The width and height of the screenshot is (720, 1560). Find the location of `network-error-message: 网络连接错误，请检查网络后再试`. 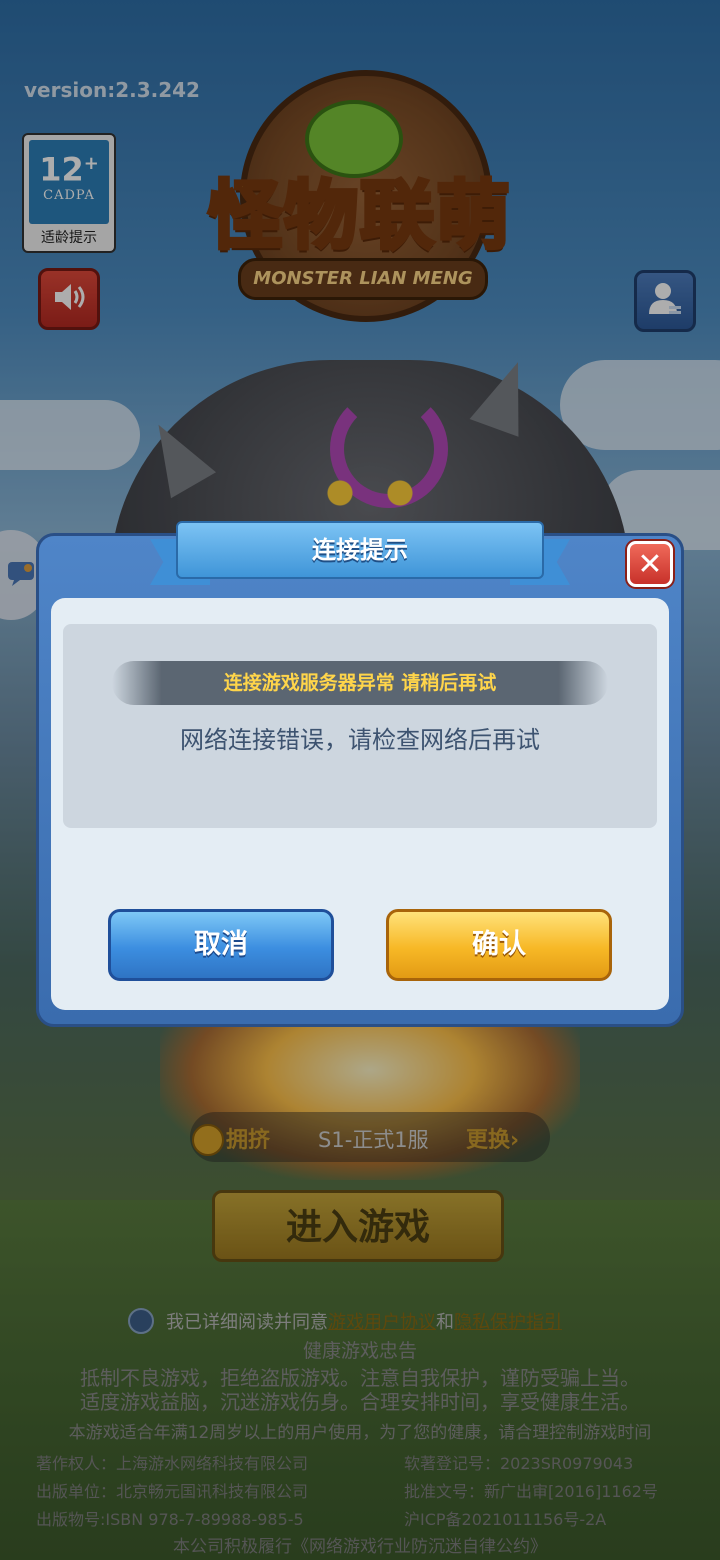

network-error-message: 网络连接错误，请检查网络后再试 is located at coordinates (360, 740).